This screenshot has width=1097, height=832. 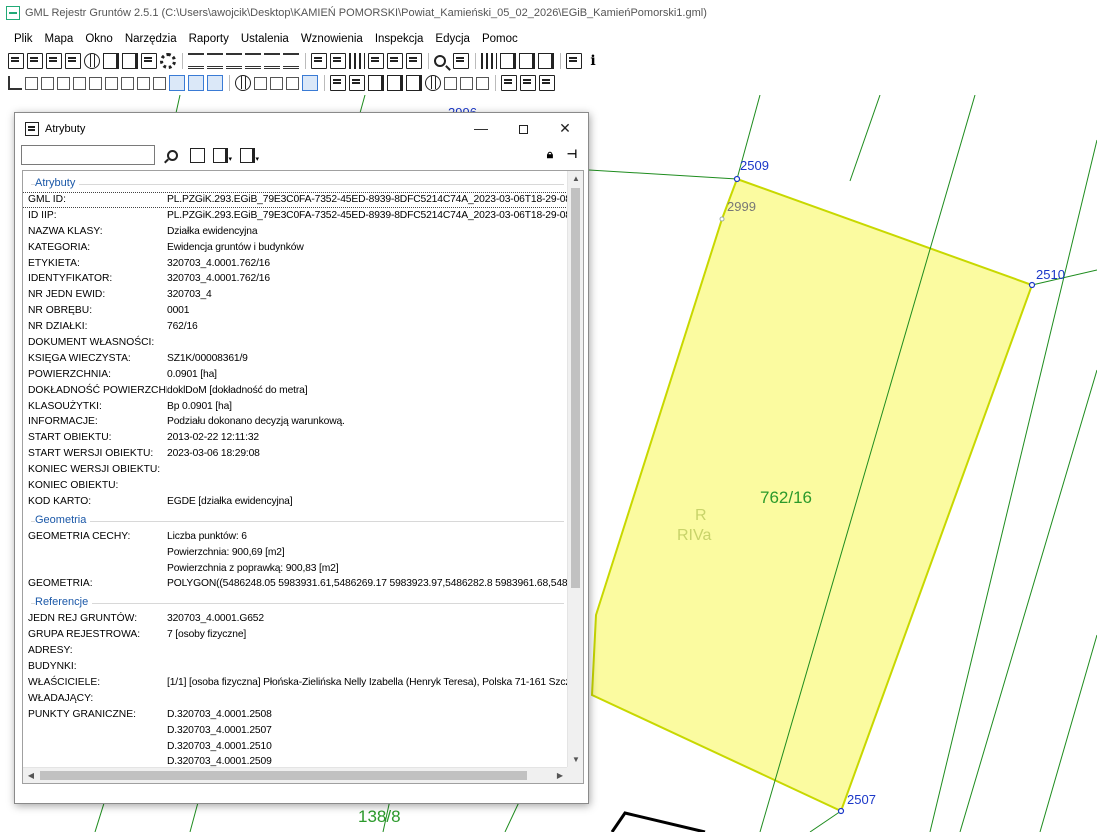 I want to click on settings-gear-icon, so click(x=168, y=61).